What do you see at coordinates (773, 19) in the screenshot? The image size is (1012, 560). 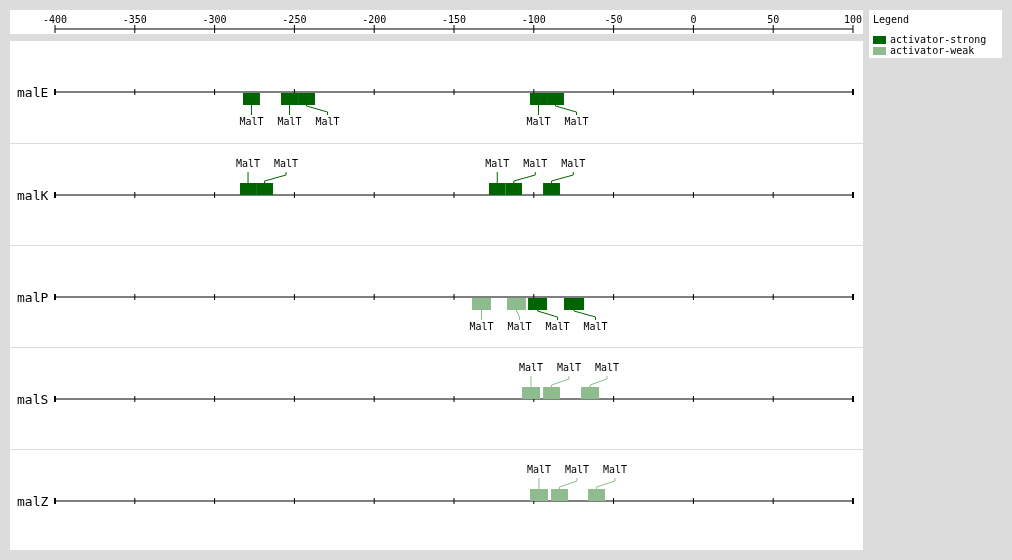 I see `tick-label: 50` at bounding box center [773, 19].